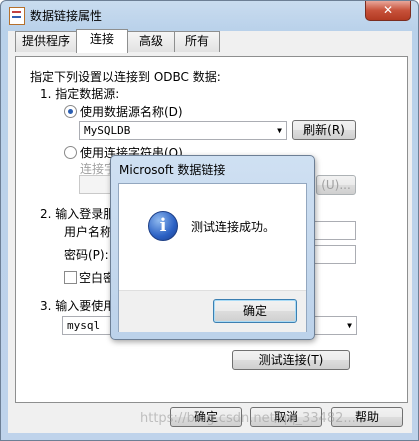 This screenshot has width=419, height=441. I want to click on intro-text: 指定下列设置以连接到 ODBC 数据:, so click(125, 77).